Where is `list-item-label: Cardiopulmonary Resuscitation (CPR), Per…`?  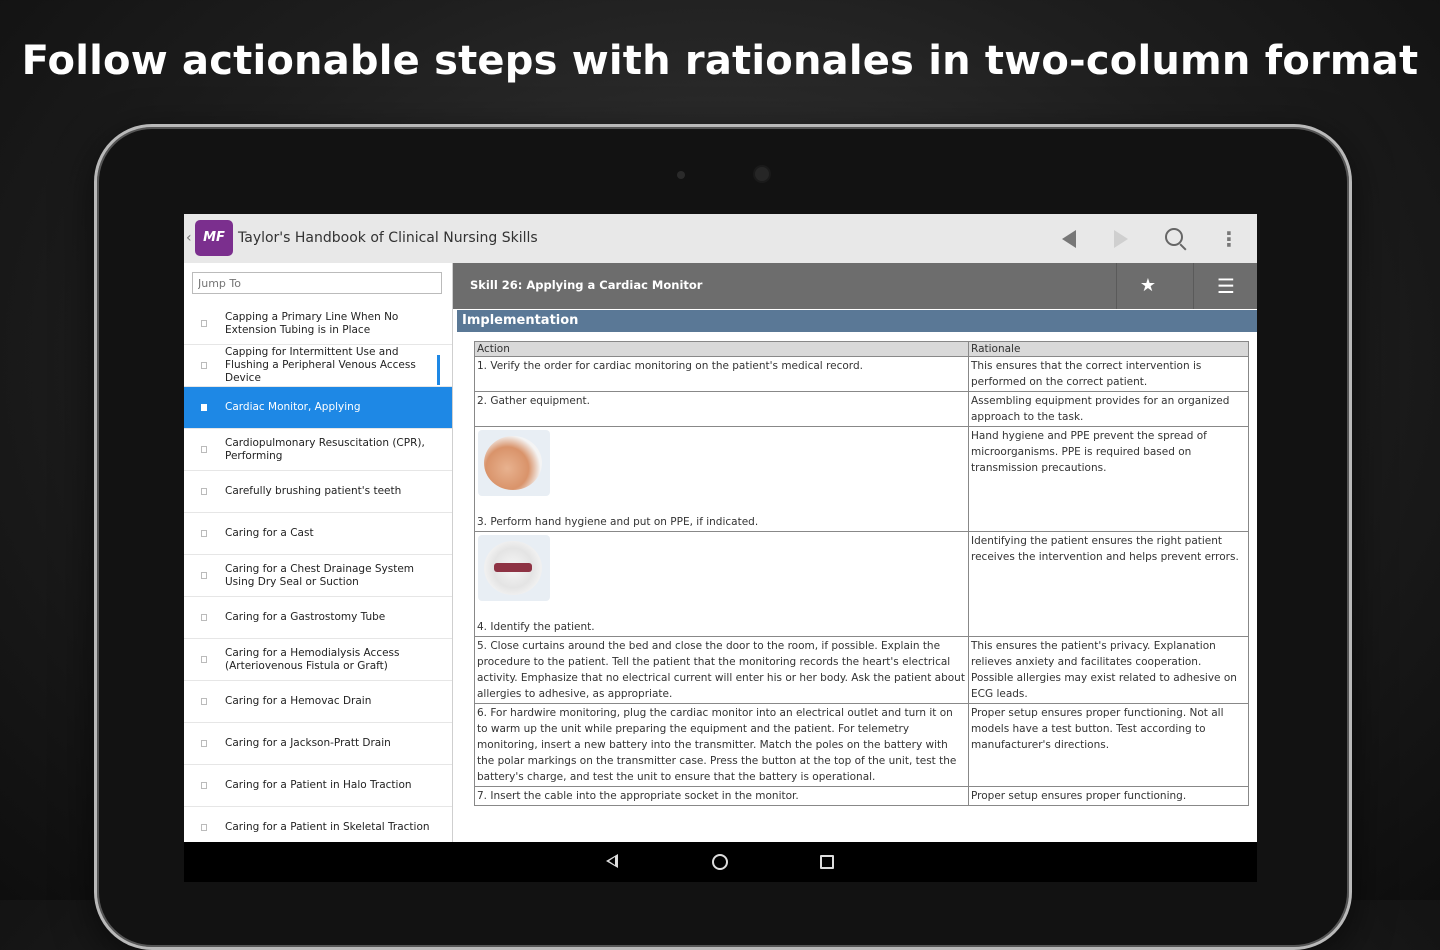 list-item-label: Cardiopulmonary Resuscitation (CPR), Per… is located at coordinates (325, 449).